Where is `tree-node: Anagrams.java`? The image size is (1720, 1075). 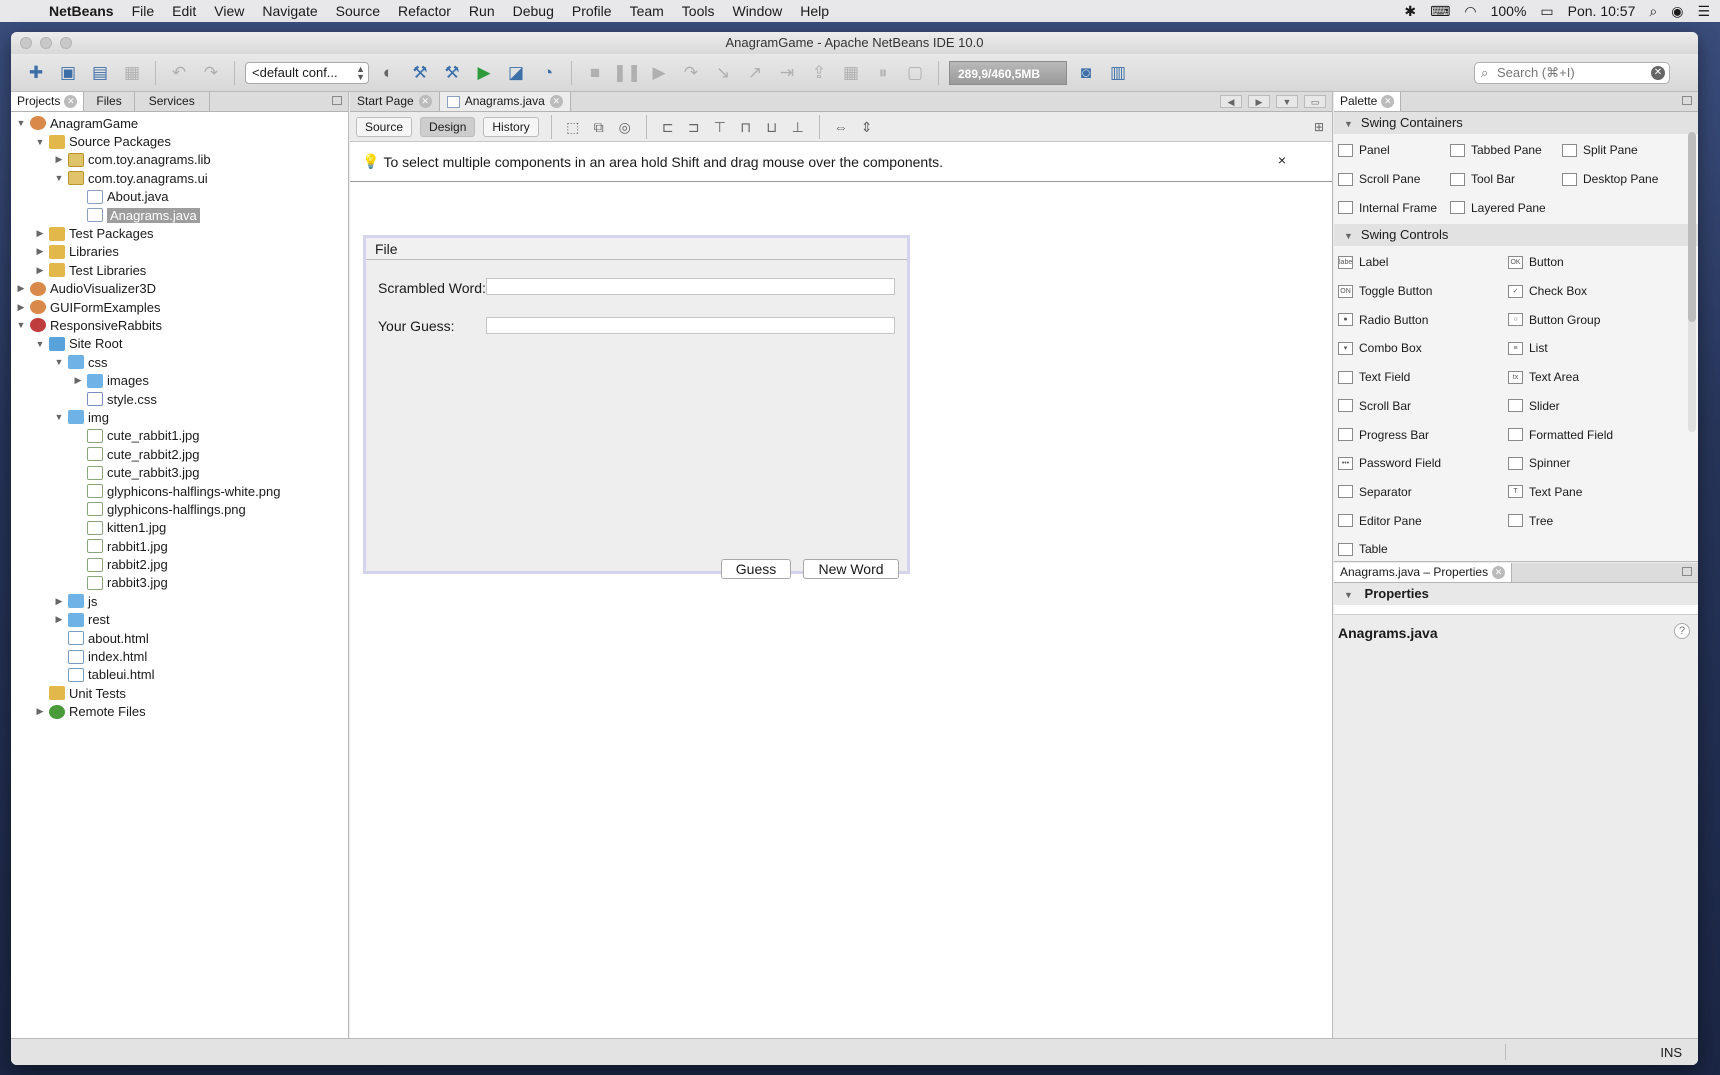
tree-node: Anagrams.java is located at coordinates (179, 215).